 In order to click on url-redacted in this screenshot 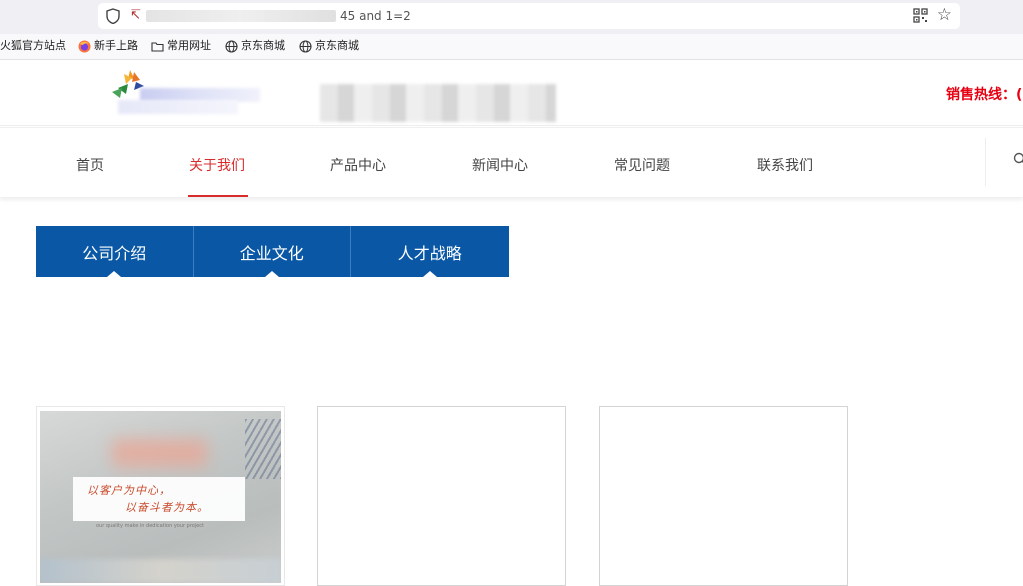, I will do `click(241, 16)`.